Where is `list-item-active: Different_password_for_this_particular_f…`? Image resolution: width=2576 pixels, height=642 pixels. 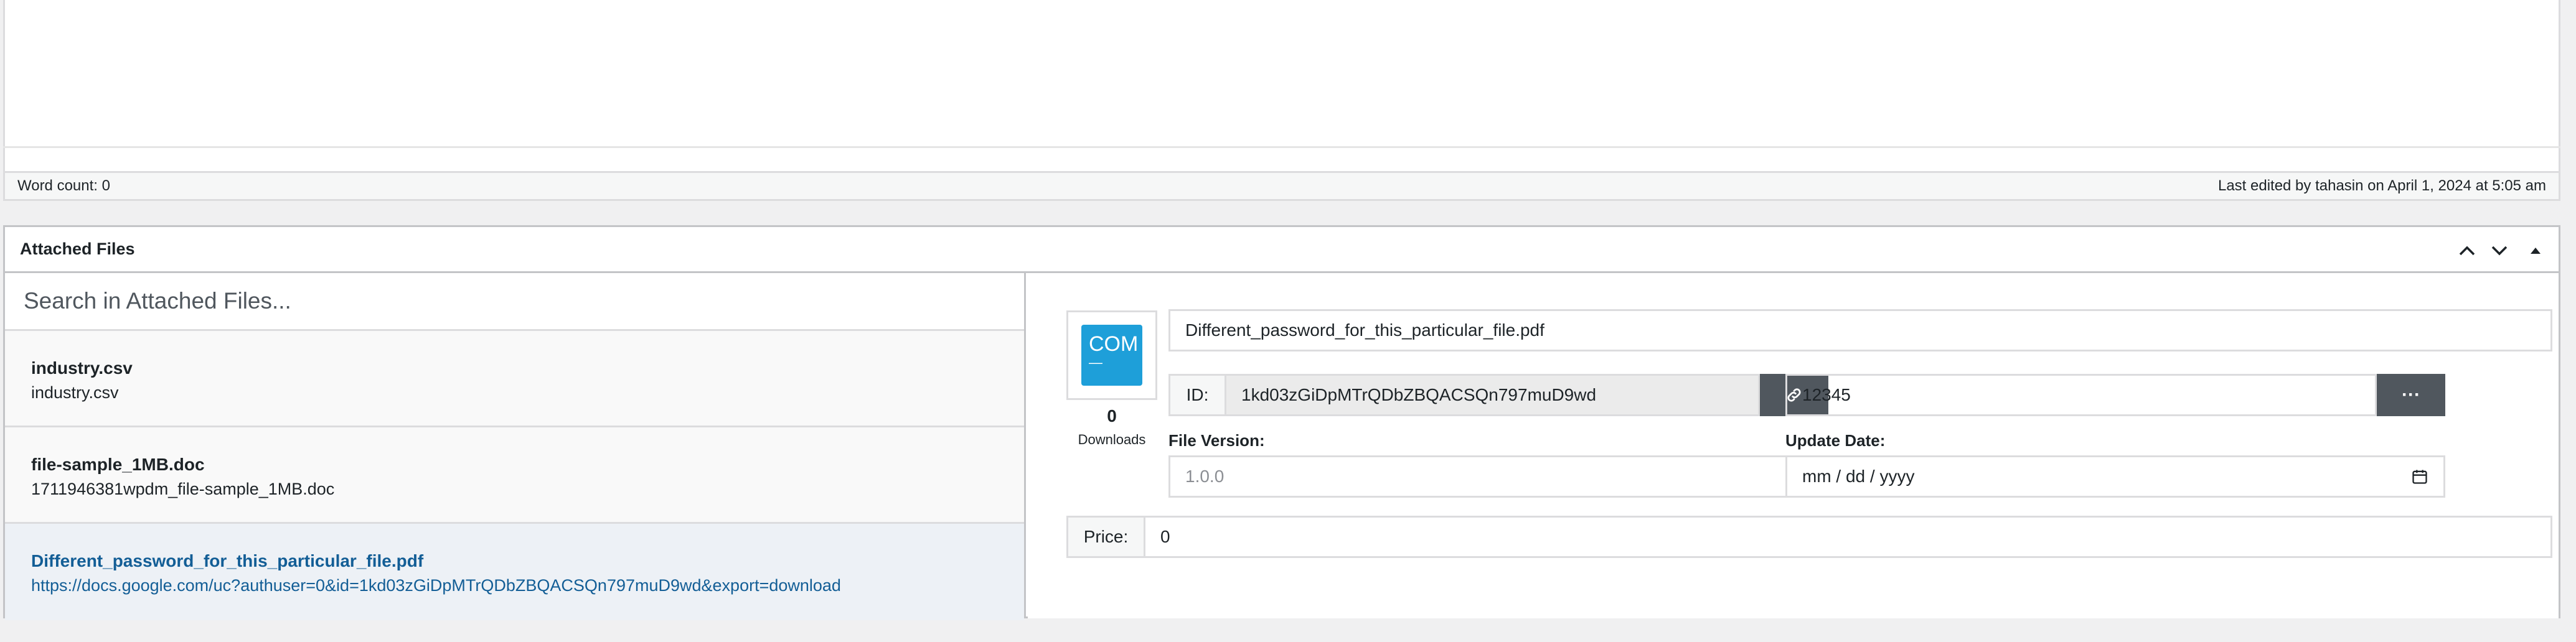
list-item-active: Different_password_for_this_particular_f… is located at coordinates (514, 572).